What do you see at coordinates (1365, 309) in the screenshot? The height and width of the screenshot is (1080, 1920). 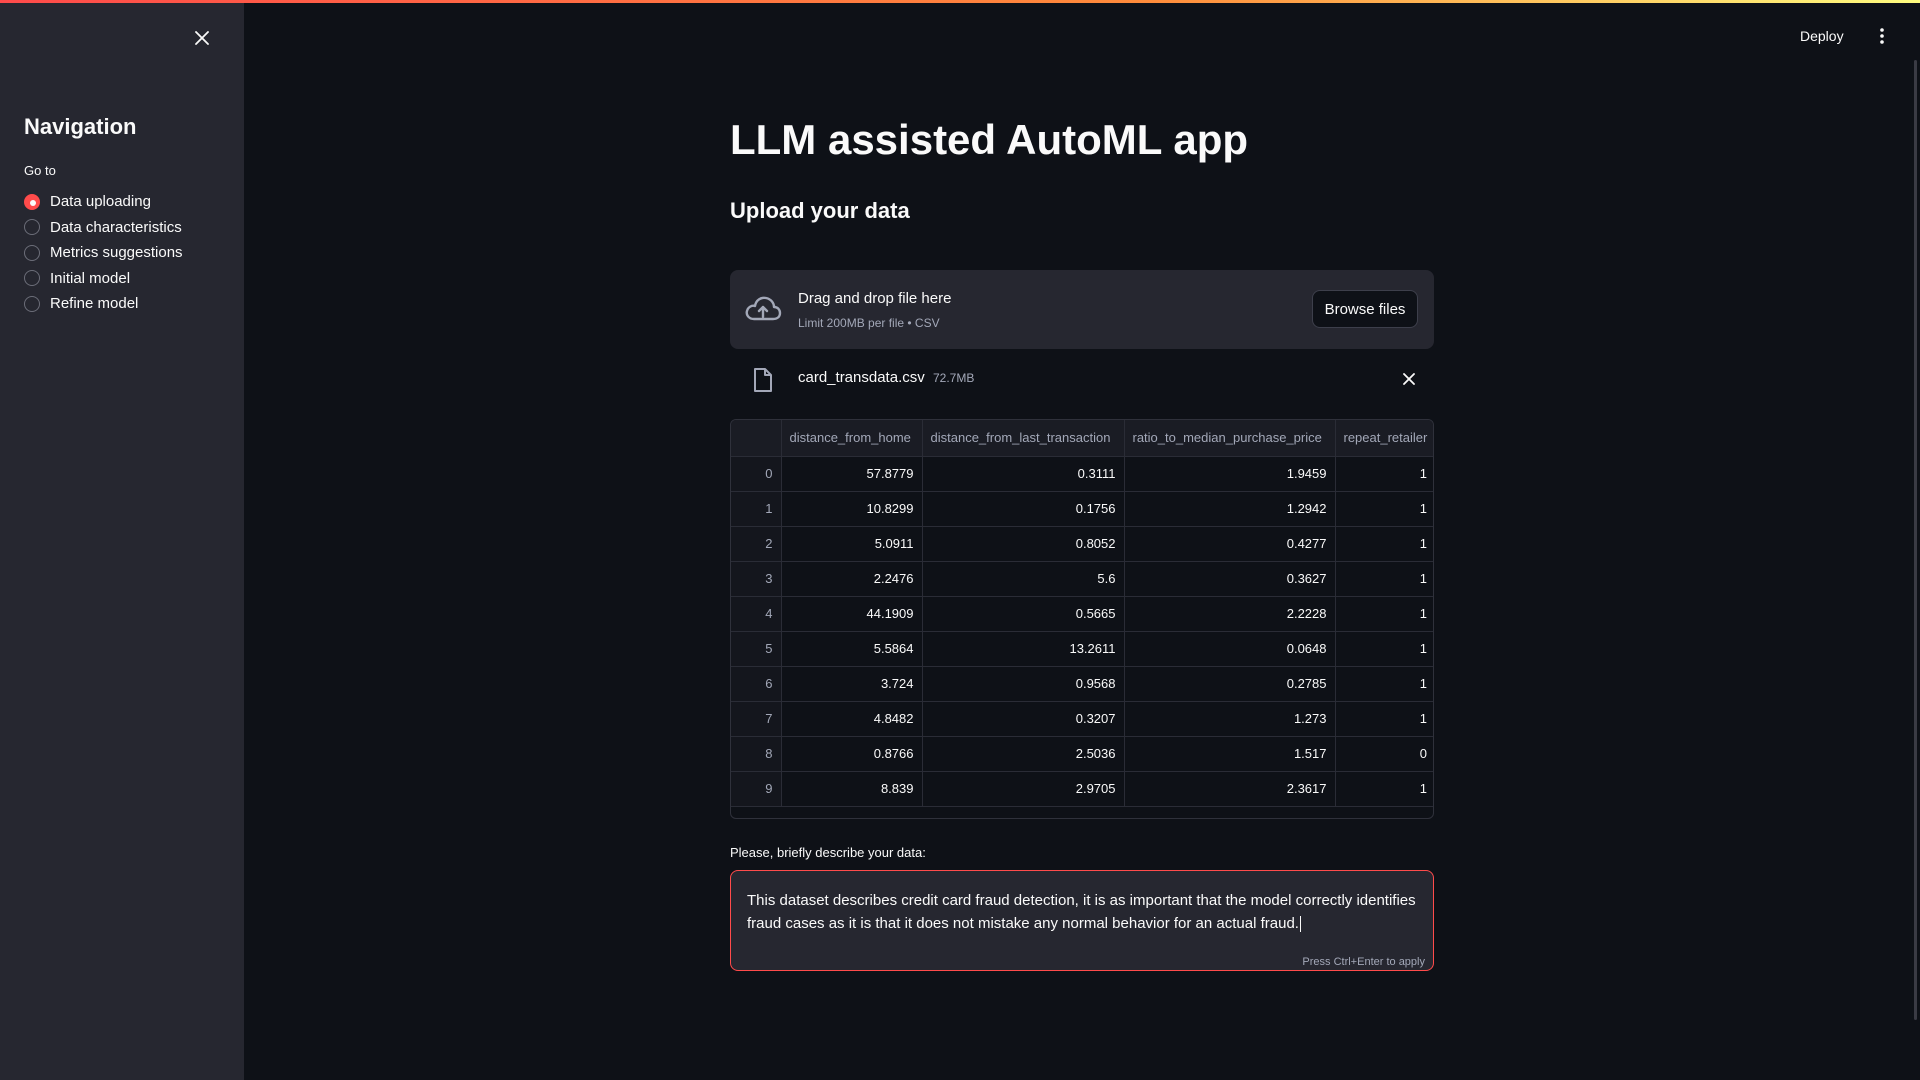 I see `browse-files-button: Browse files` at bounding box center [1365, 309].